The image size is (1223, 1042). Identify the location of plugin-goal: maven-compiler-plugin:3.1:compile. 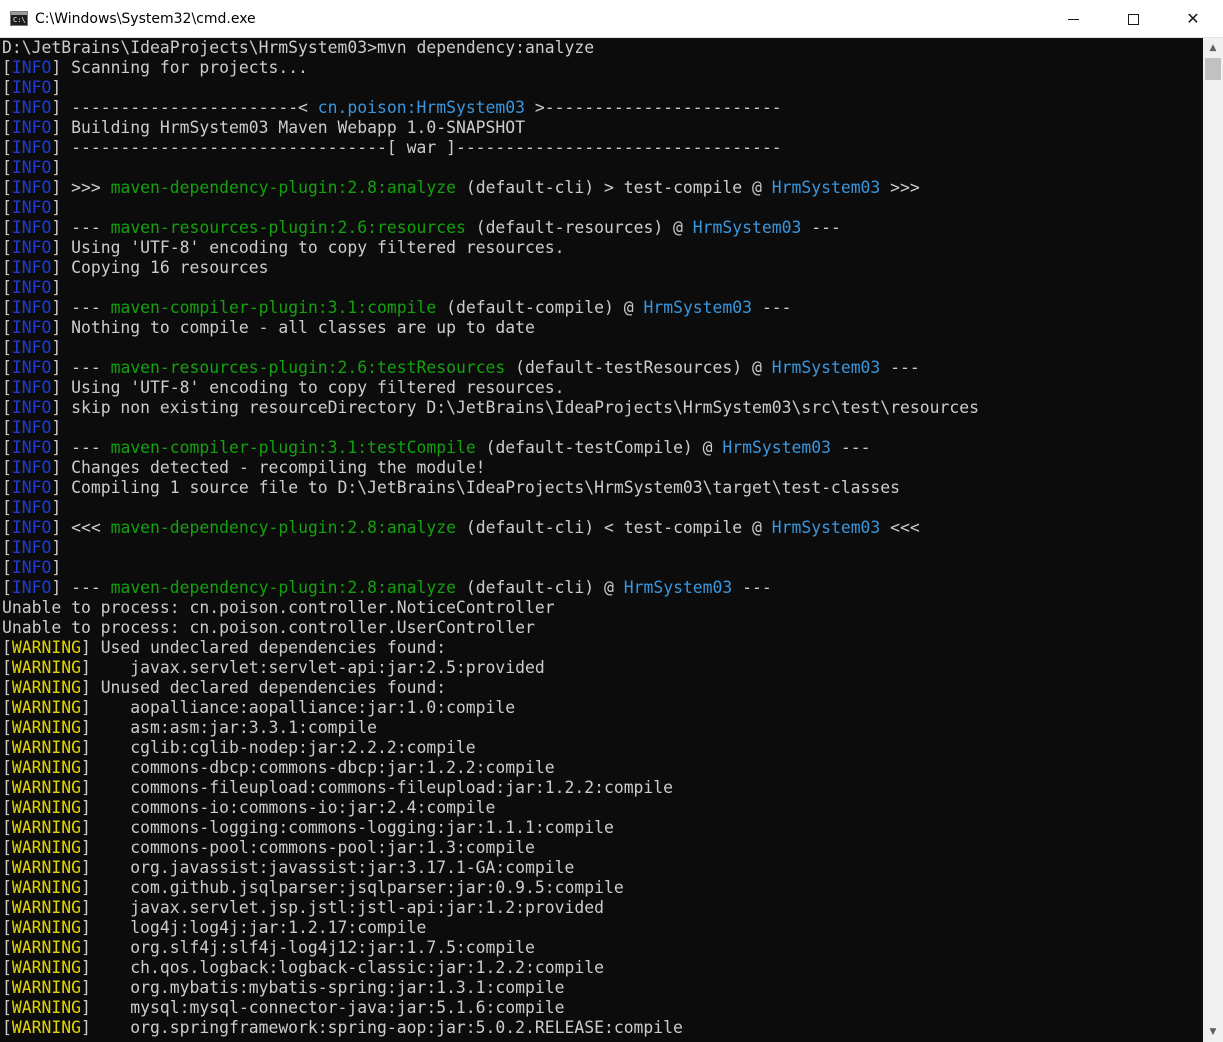
(273, 307).